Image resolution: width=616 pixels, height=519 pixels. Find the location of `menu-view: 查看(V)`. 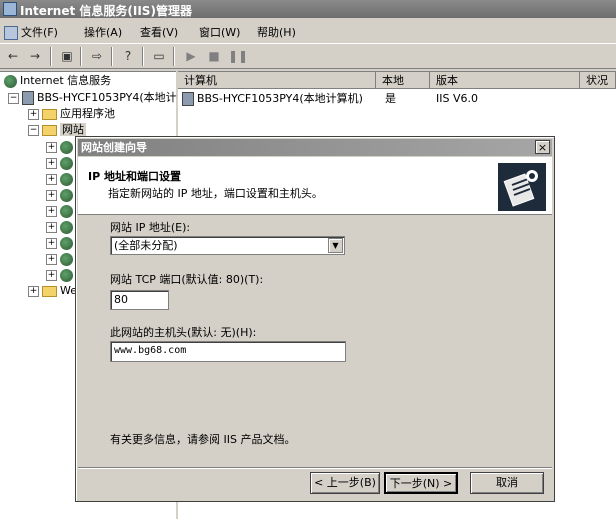

menu-view: 查看(V) is located at coordinates (159, 32).